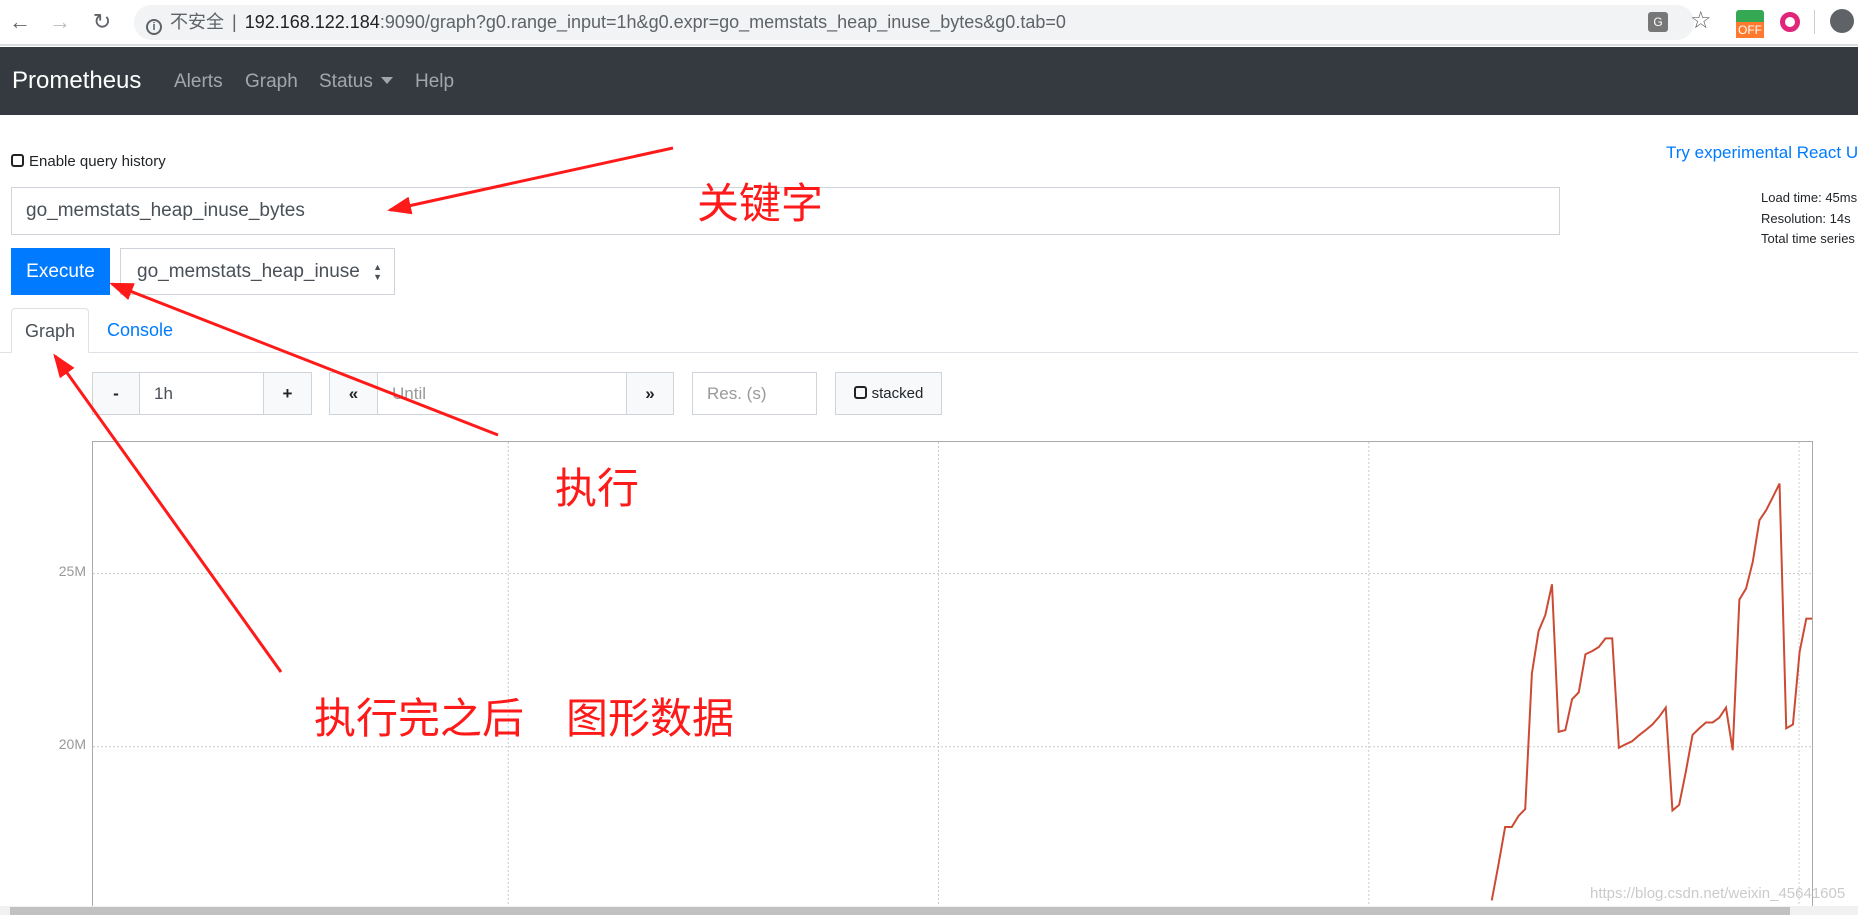 The width and height of the screenshot is (1858, 915). Describe the element at coordinates (754, 393) in the screenshot. I see `resolution-input: Res. (s)` at that location.